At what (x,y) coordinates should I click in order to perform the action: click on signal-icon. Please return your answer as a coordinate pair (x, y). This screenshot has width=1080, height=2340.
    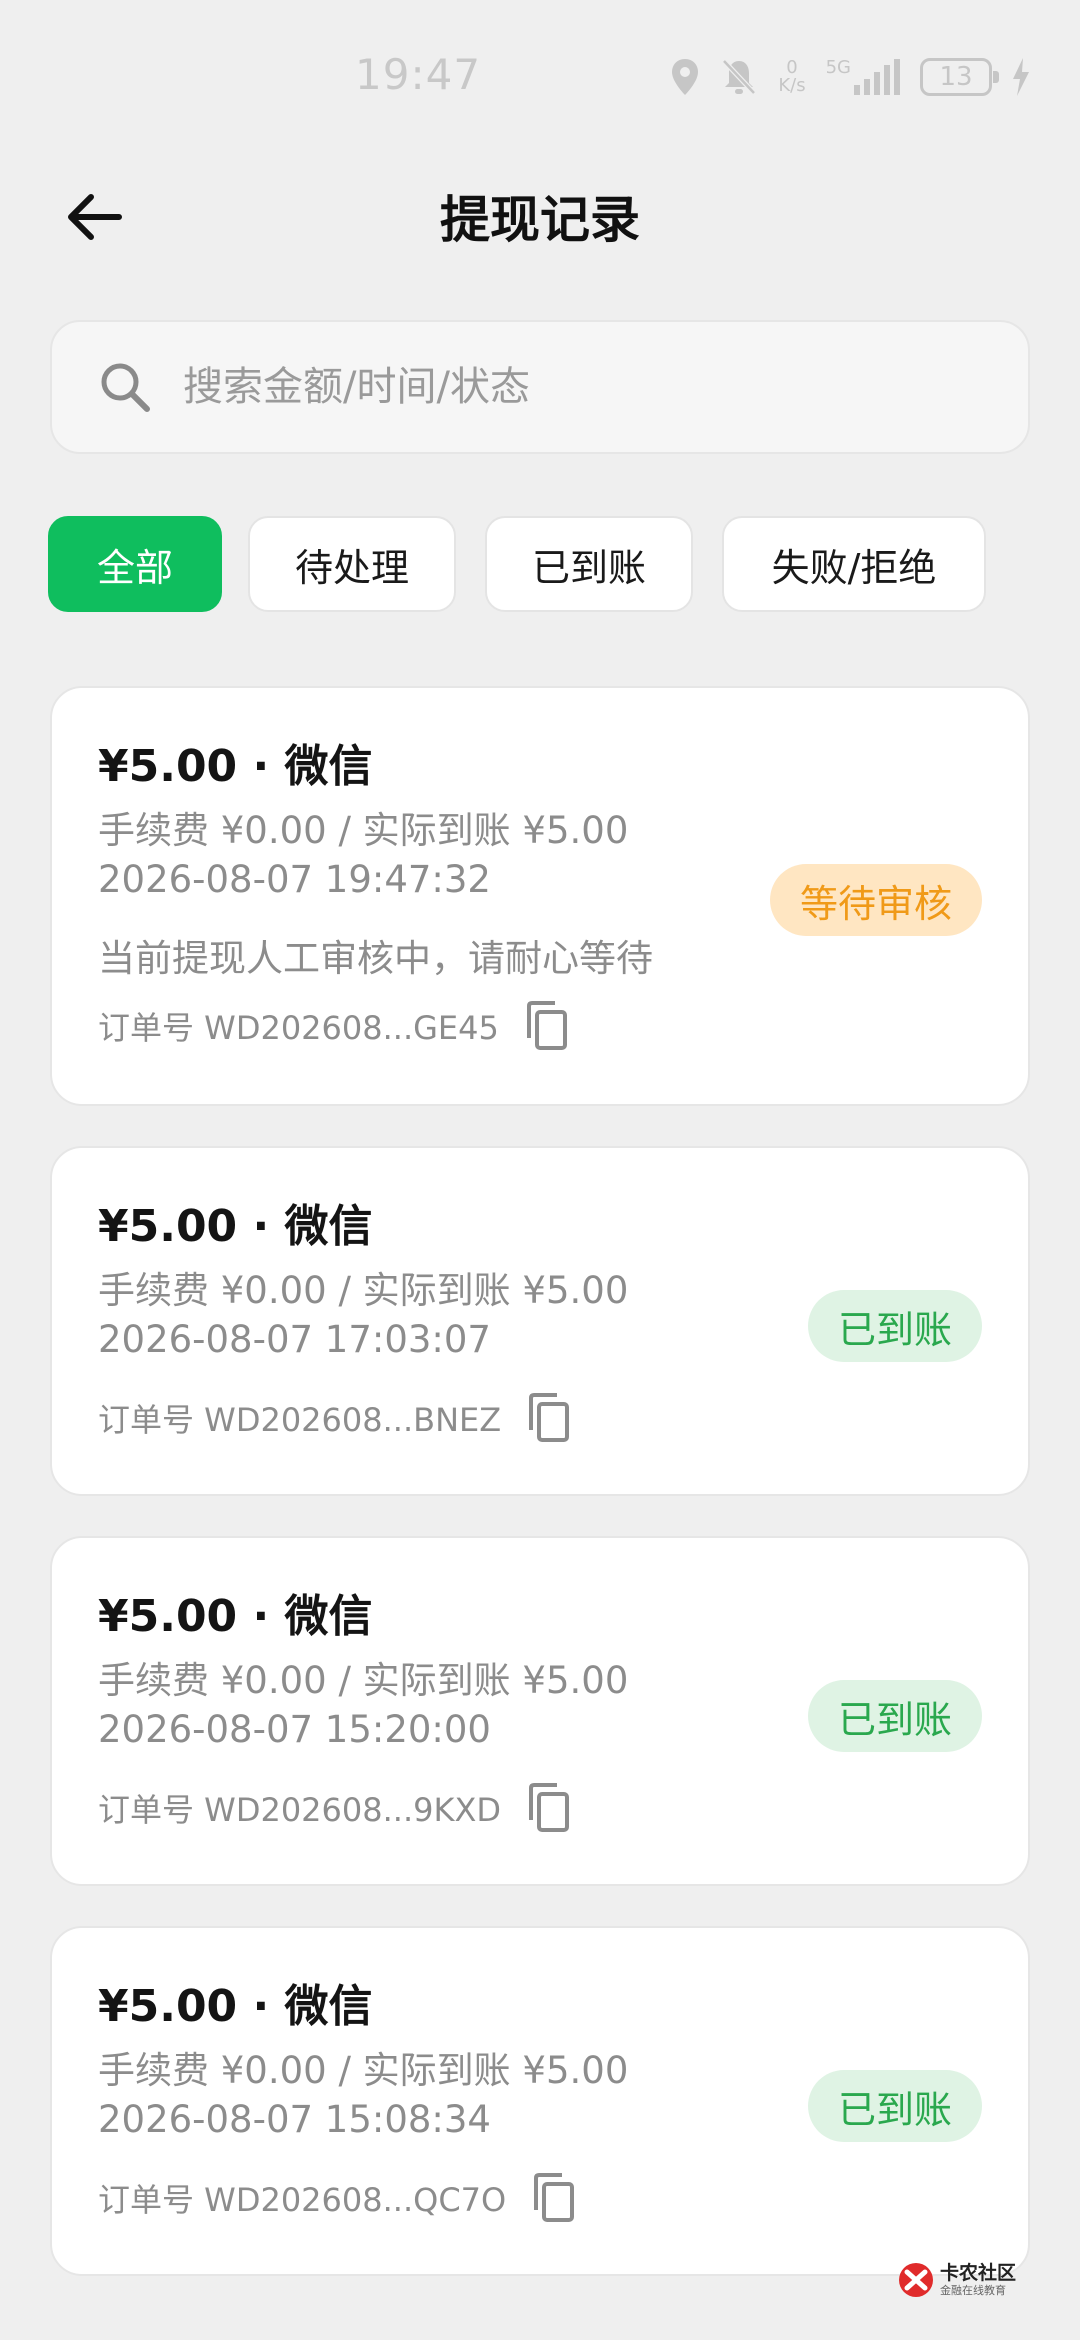
    Looking at the image, I should click on (877, 77).